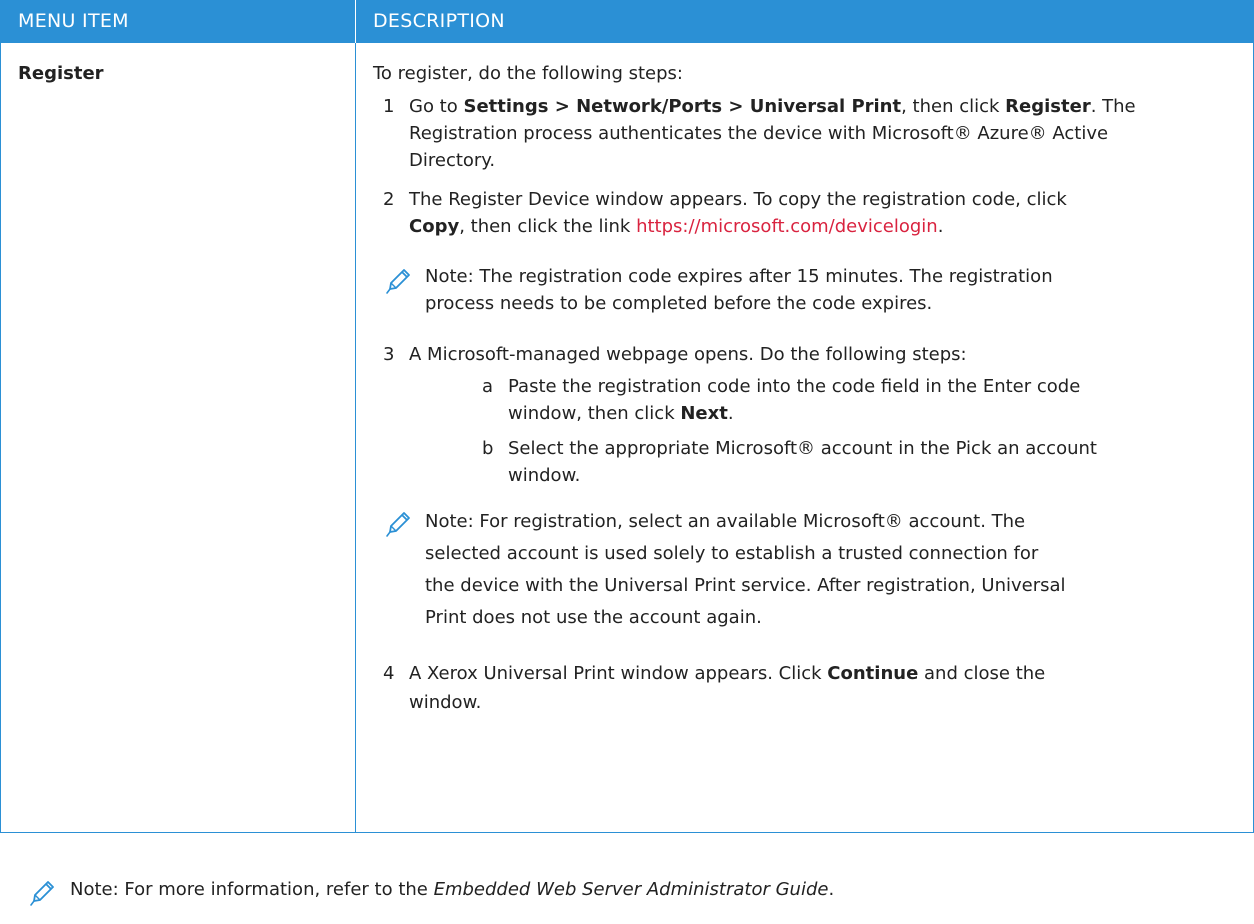 Image resolution: width=1254 pixels, height=924 pixels. Describe the element at coordinates (389, 199) in the screenshot. I see `step-2-number: 2` at that location.